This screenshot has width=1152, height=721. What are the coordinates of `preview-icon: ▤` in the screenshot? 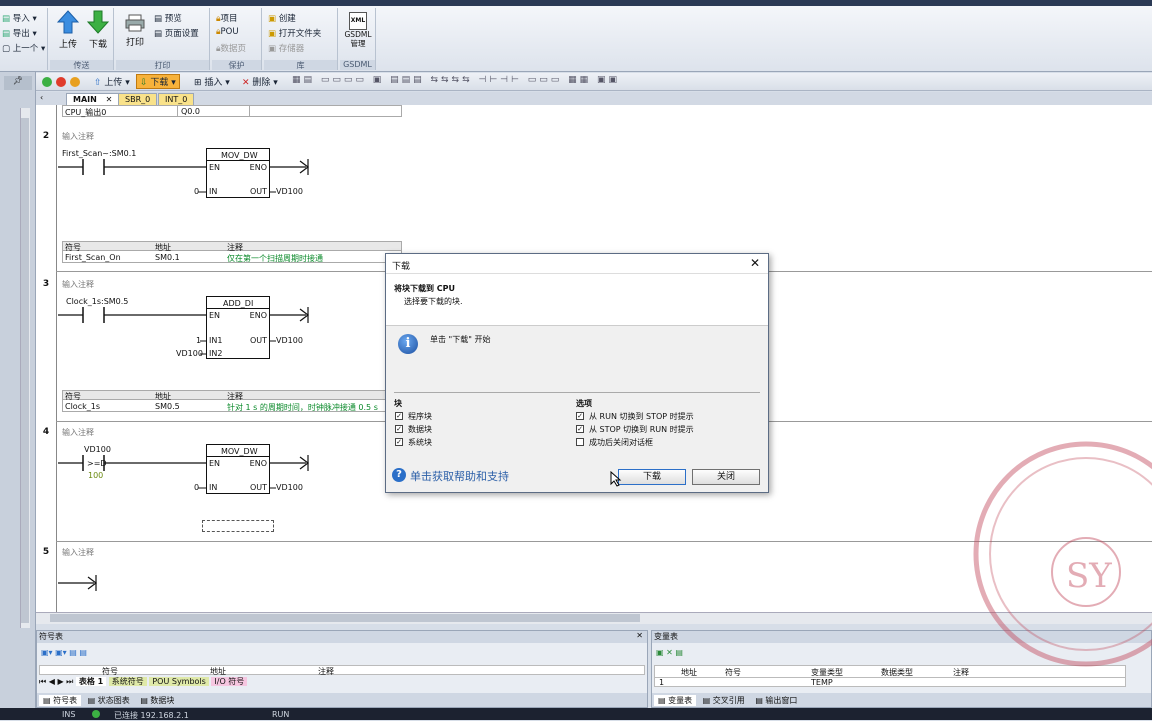 It's located at (158, 19).